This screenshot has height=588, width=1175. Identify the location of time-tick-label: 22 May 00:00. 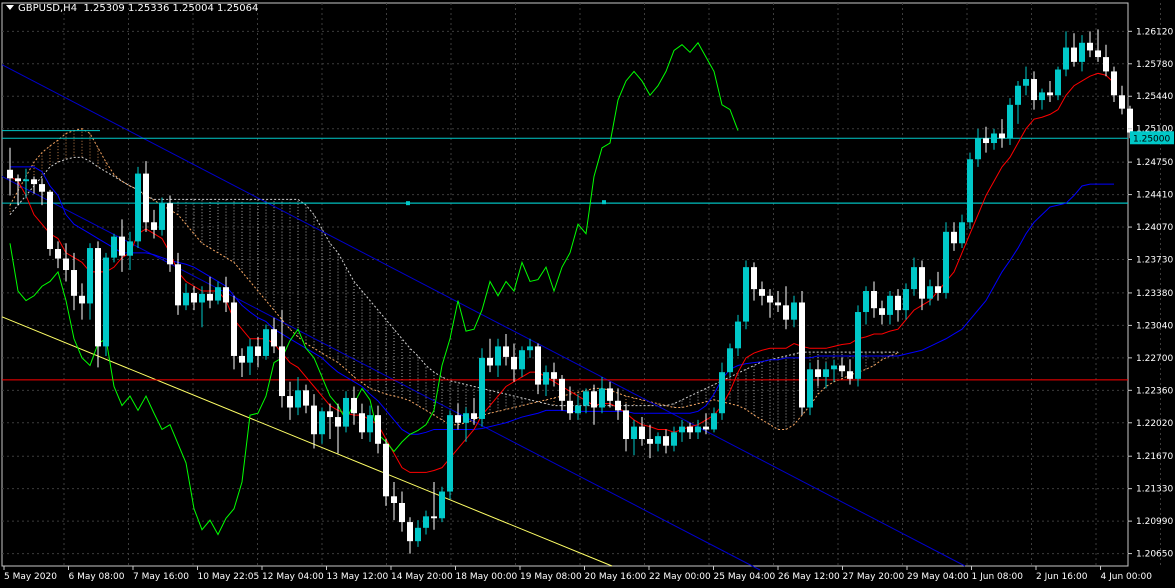
(680, 577).